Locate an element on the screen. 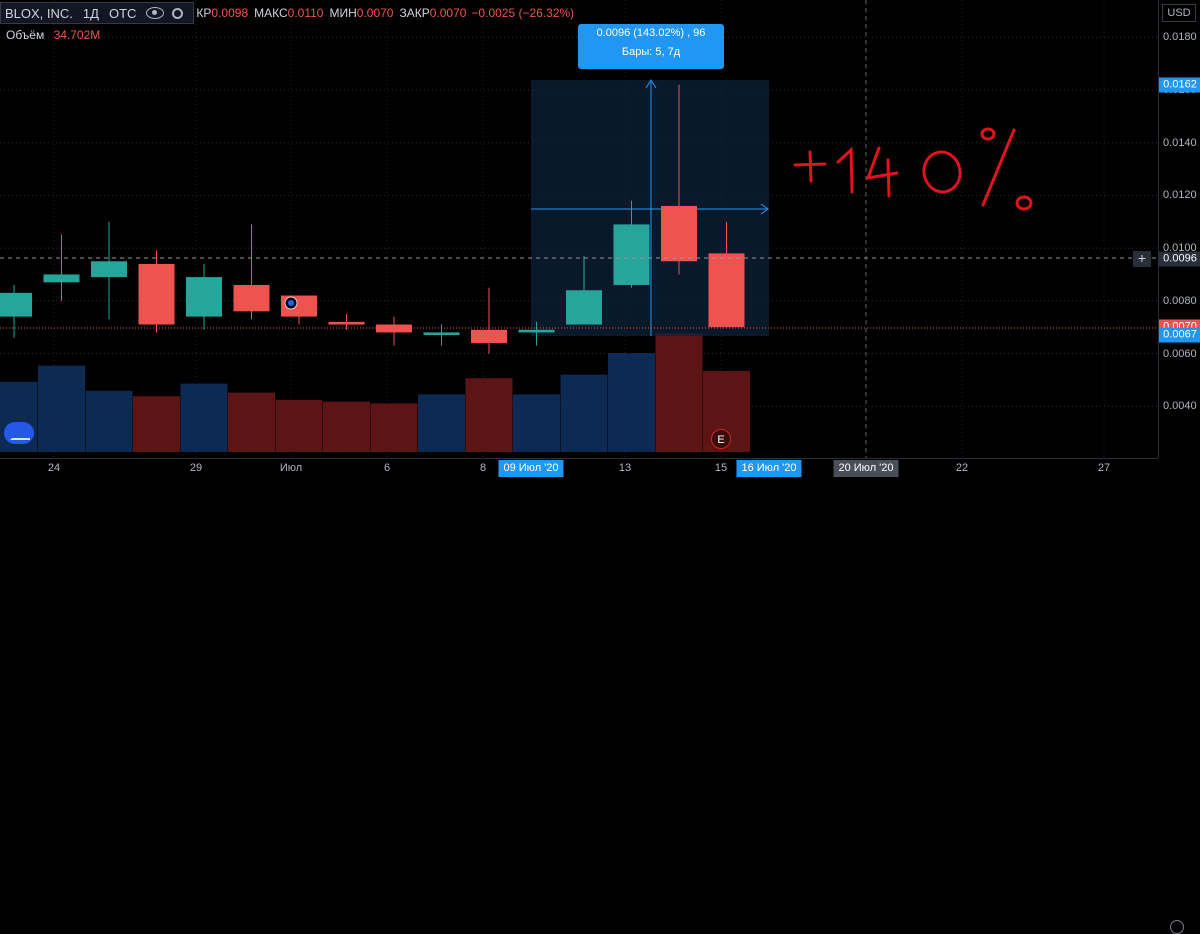  time-tick-label: 8 is located at coordinates (483, 468).